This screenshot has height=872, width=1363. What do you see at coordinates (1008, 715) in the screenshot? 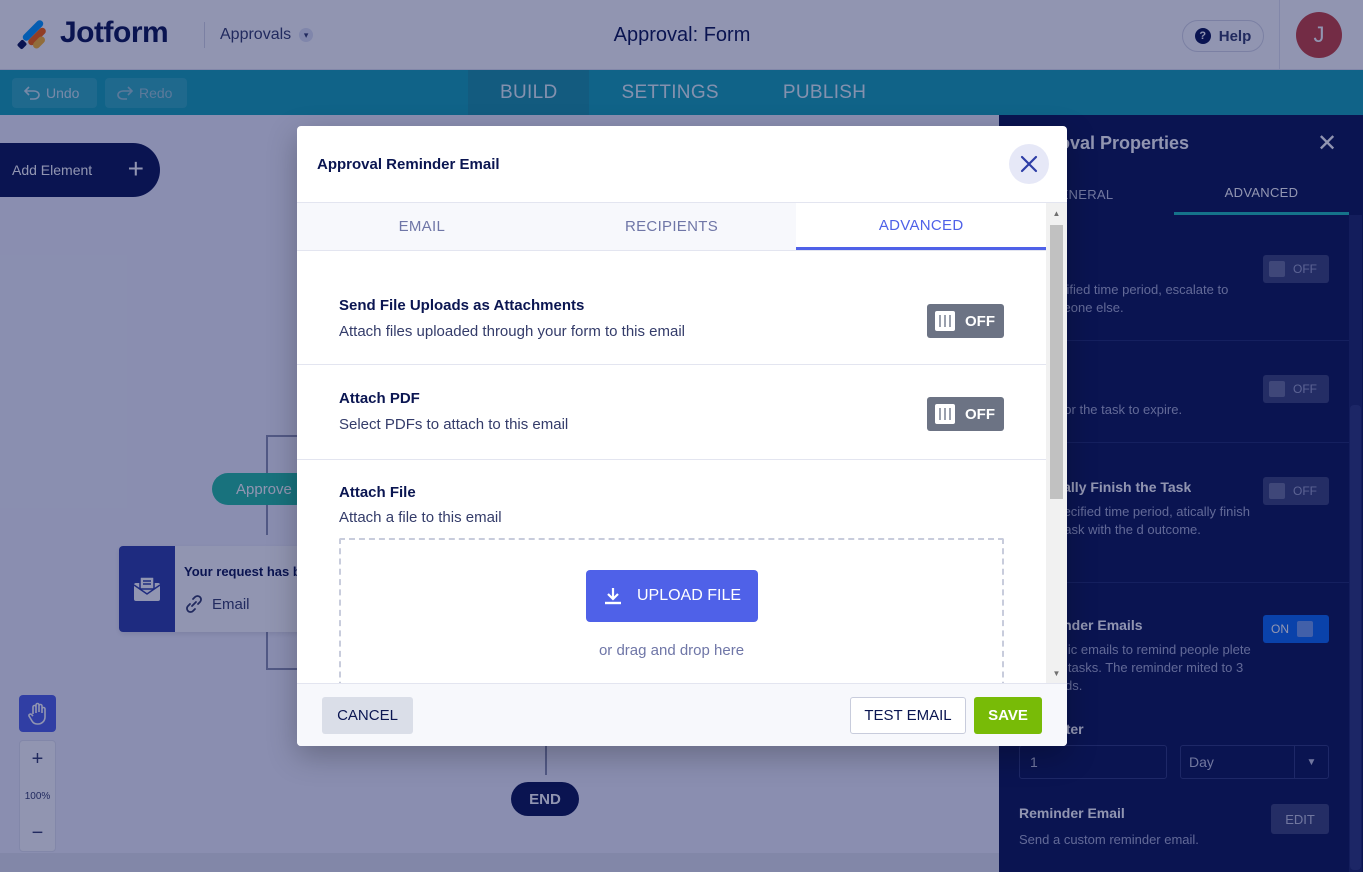
I see `save-button: SAVE` at bounding box center [1008, 715].